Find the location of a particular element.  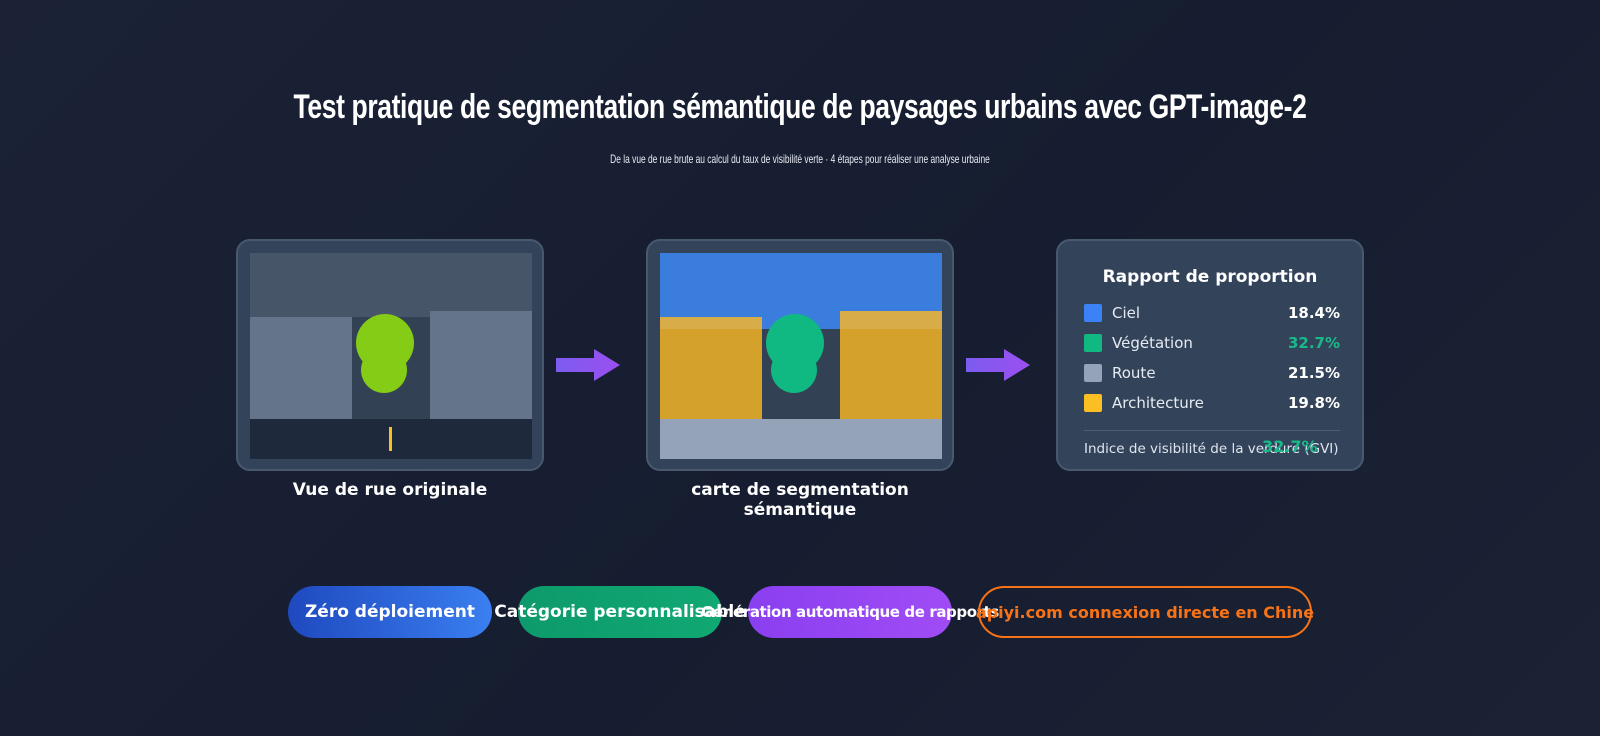

legend-row-architecture: Architecture 19.8% is located at coordinates (1212, 403).